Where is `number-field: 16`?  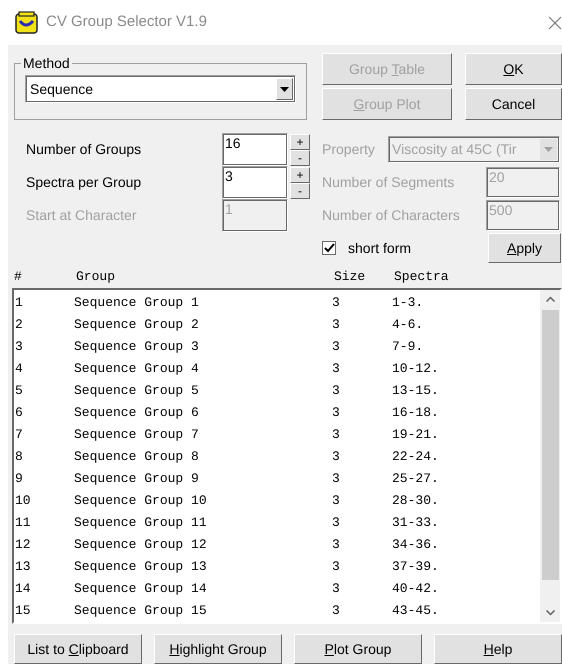 number-field: 16 is located at coordinates (255, 149).